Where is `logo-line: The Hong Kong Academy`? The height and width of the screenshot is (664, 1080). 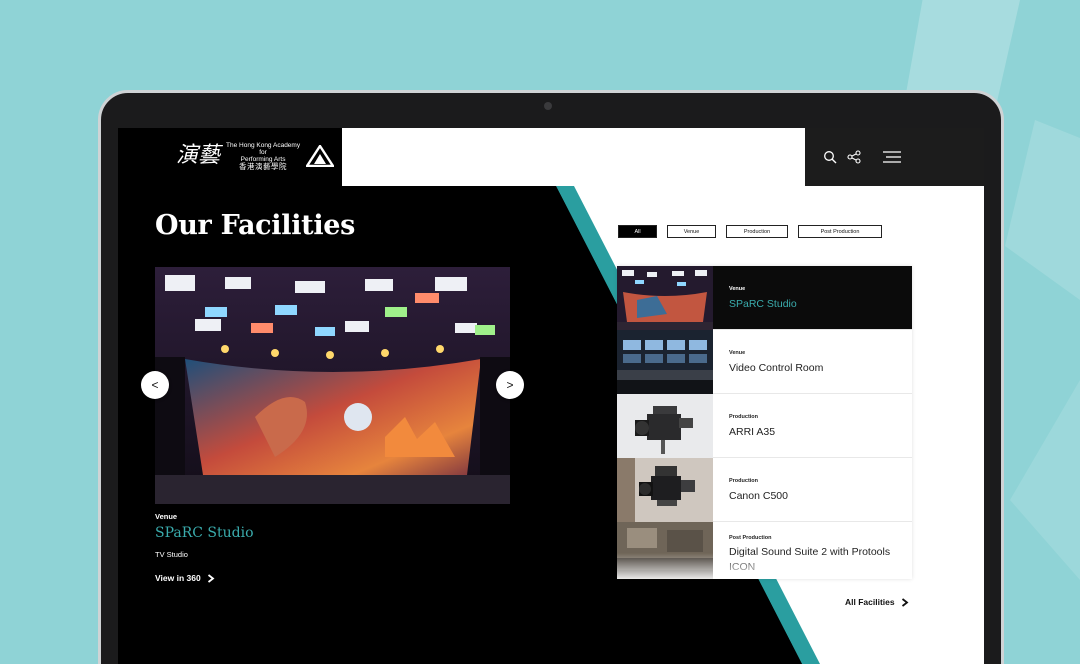
logo-line: The Hong Kong Academy is located at coordinates (263, 145).